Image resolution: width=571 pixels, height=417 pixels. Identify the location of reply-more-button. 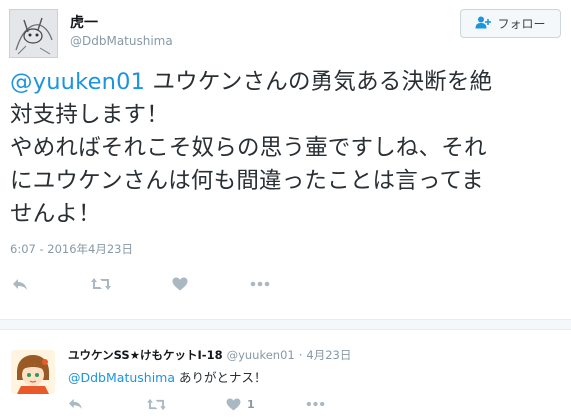
(315, 404).